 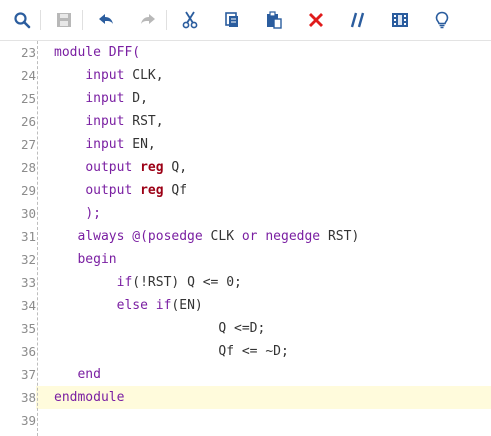 I want to click on code-text: input EN,, so click(x=105, y=144).